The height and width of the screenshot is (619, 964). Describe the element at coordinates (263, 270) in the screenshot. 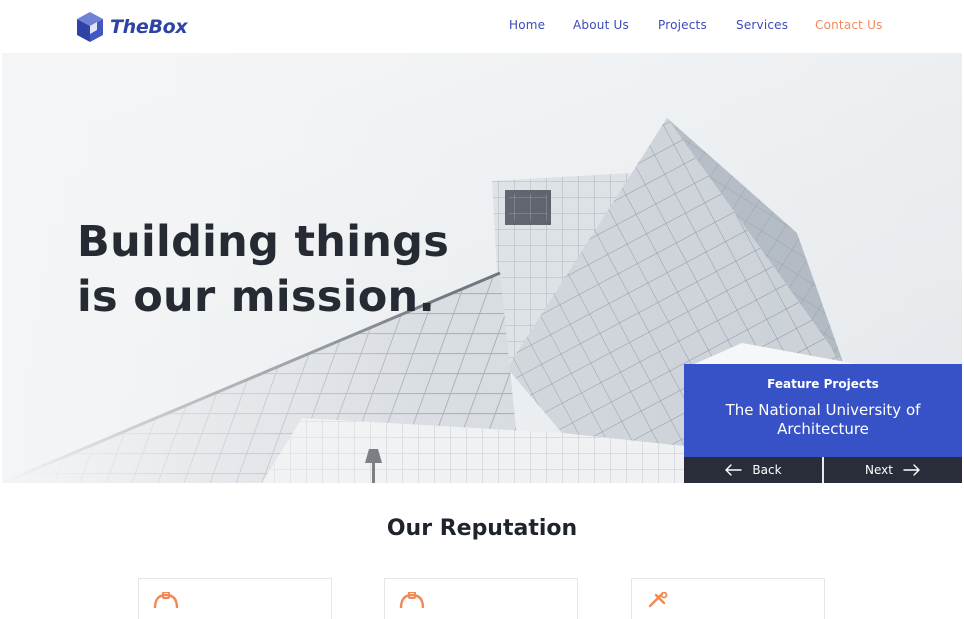

I see `hero-title: Building things is our mission.` at that location.